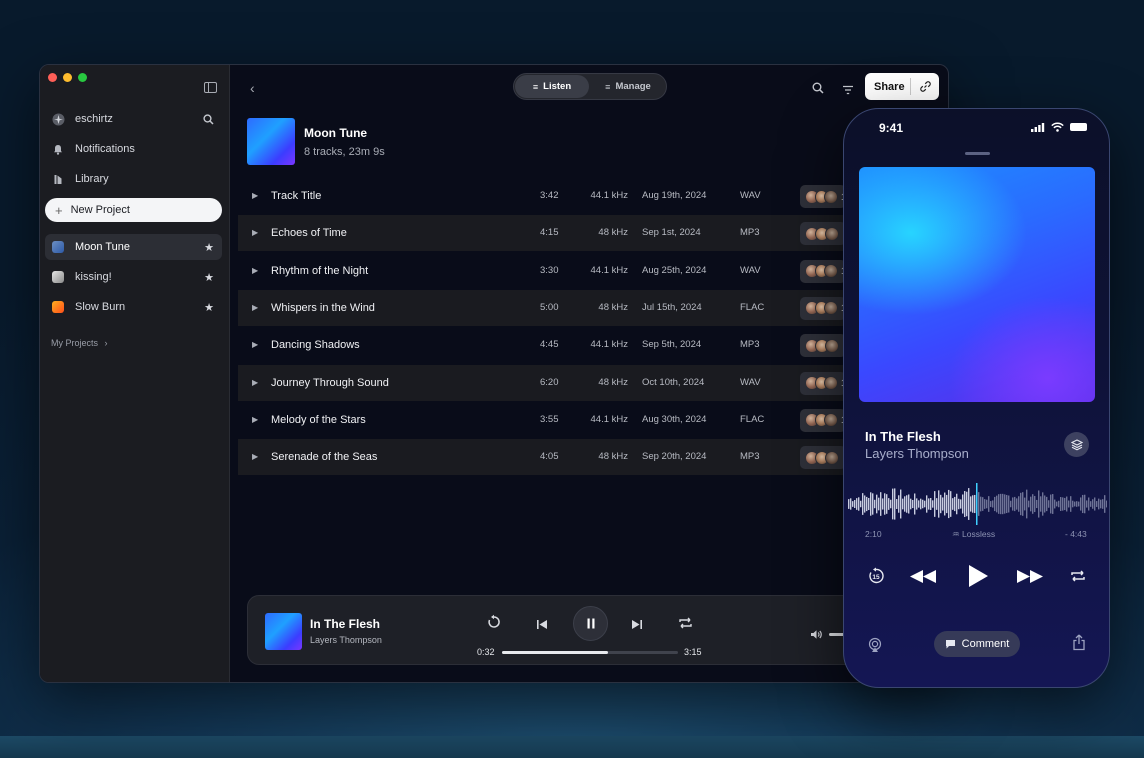 Image resolution: width=1144 pixels, height=758 pixels. What do you see at coordinates (542, 626) in the screenshot?
I see `previous-track-icon` at bounding box center [542, 626].